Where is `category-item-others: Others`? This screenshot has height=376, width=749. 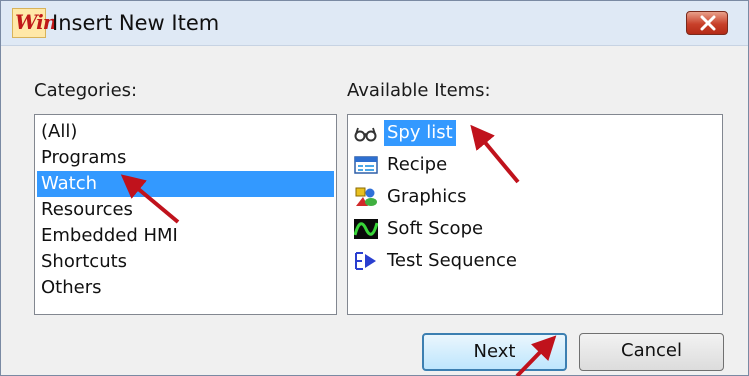
category-item-others: Others is located at coordinates (185, 288).